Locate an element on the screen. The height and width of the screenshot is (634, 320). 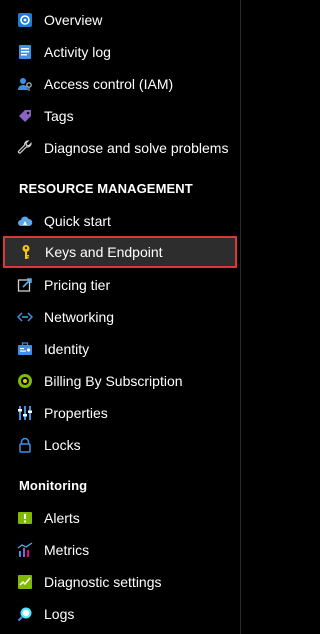
pricing-icon is located at coordinates (25, 285).